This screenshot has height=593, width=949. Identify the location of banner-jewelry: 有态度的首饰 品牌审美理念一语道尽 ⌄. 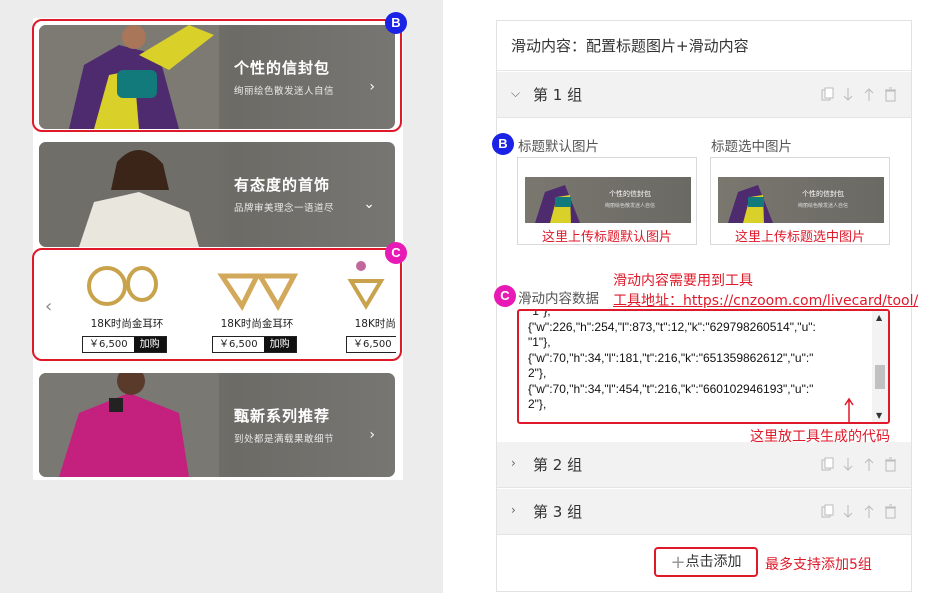
(217, 194).